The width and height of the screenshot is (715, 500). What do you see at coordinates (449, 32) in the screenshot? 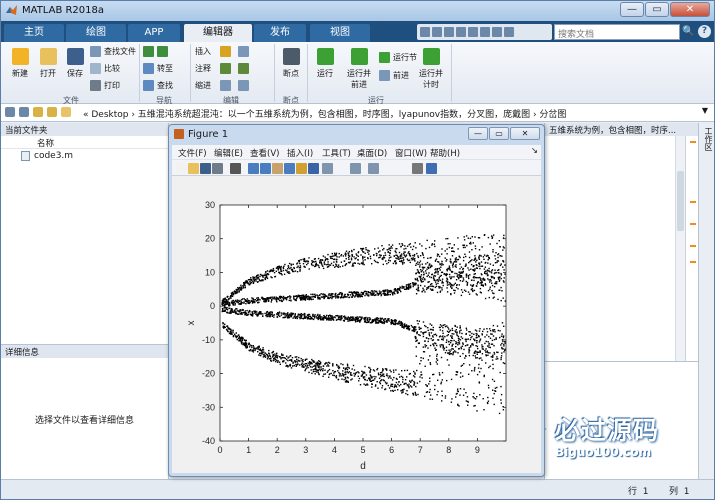
I see `copy-icon` at bounding box center [449, 32].